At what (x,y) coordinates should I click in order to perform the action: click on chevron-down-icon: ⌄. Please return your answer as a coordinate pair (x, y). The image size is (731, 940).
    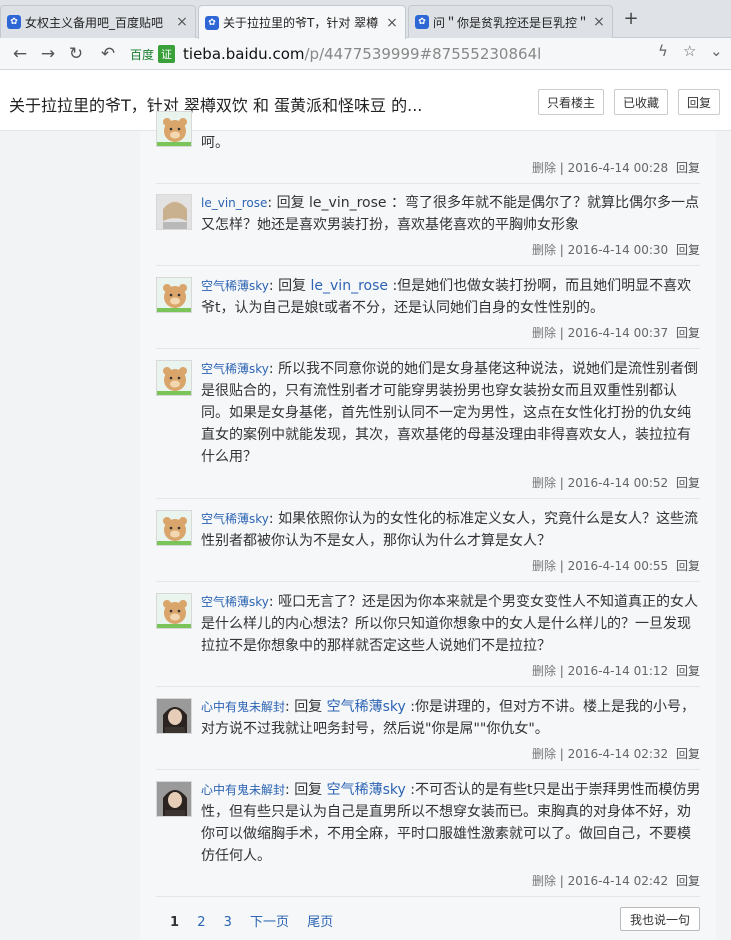
    Looking at the image, I should click on (716, 51).